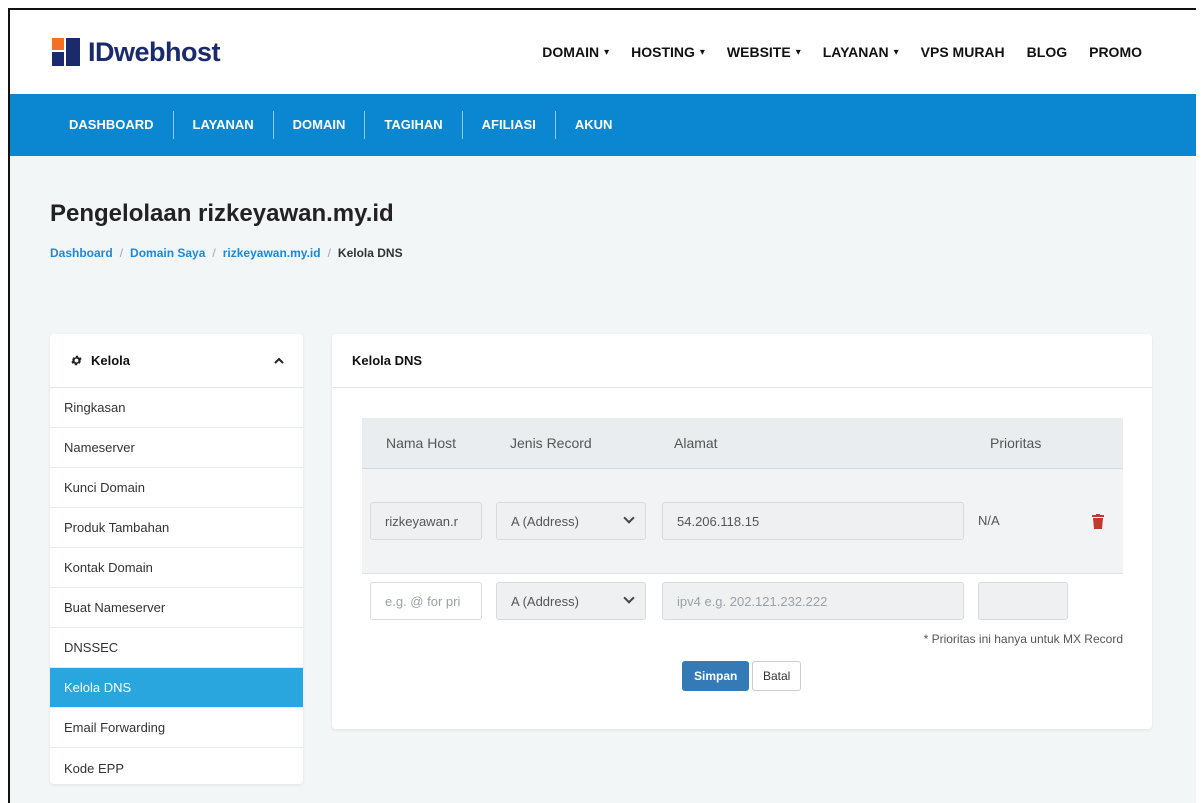 The width and height of the screenshot is (1204, 803). What do you see at coordinates (154, 51) in the screenshot?
I see `brand-name: IDwebhost` at bounding box center [154, 51].